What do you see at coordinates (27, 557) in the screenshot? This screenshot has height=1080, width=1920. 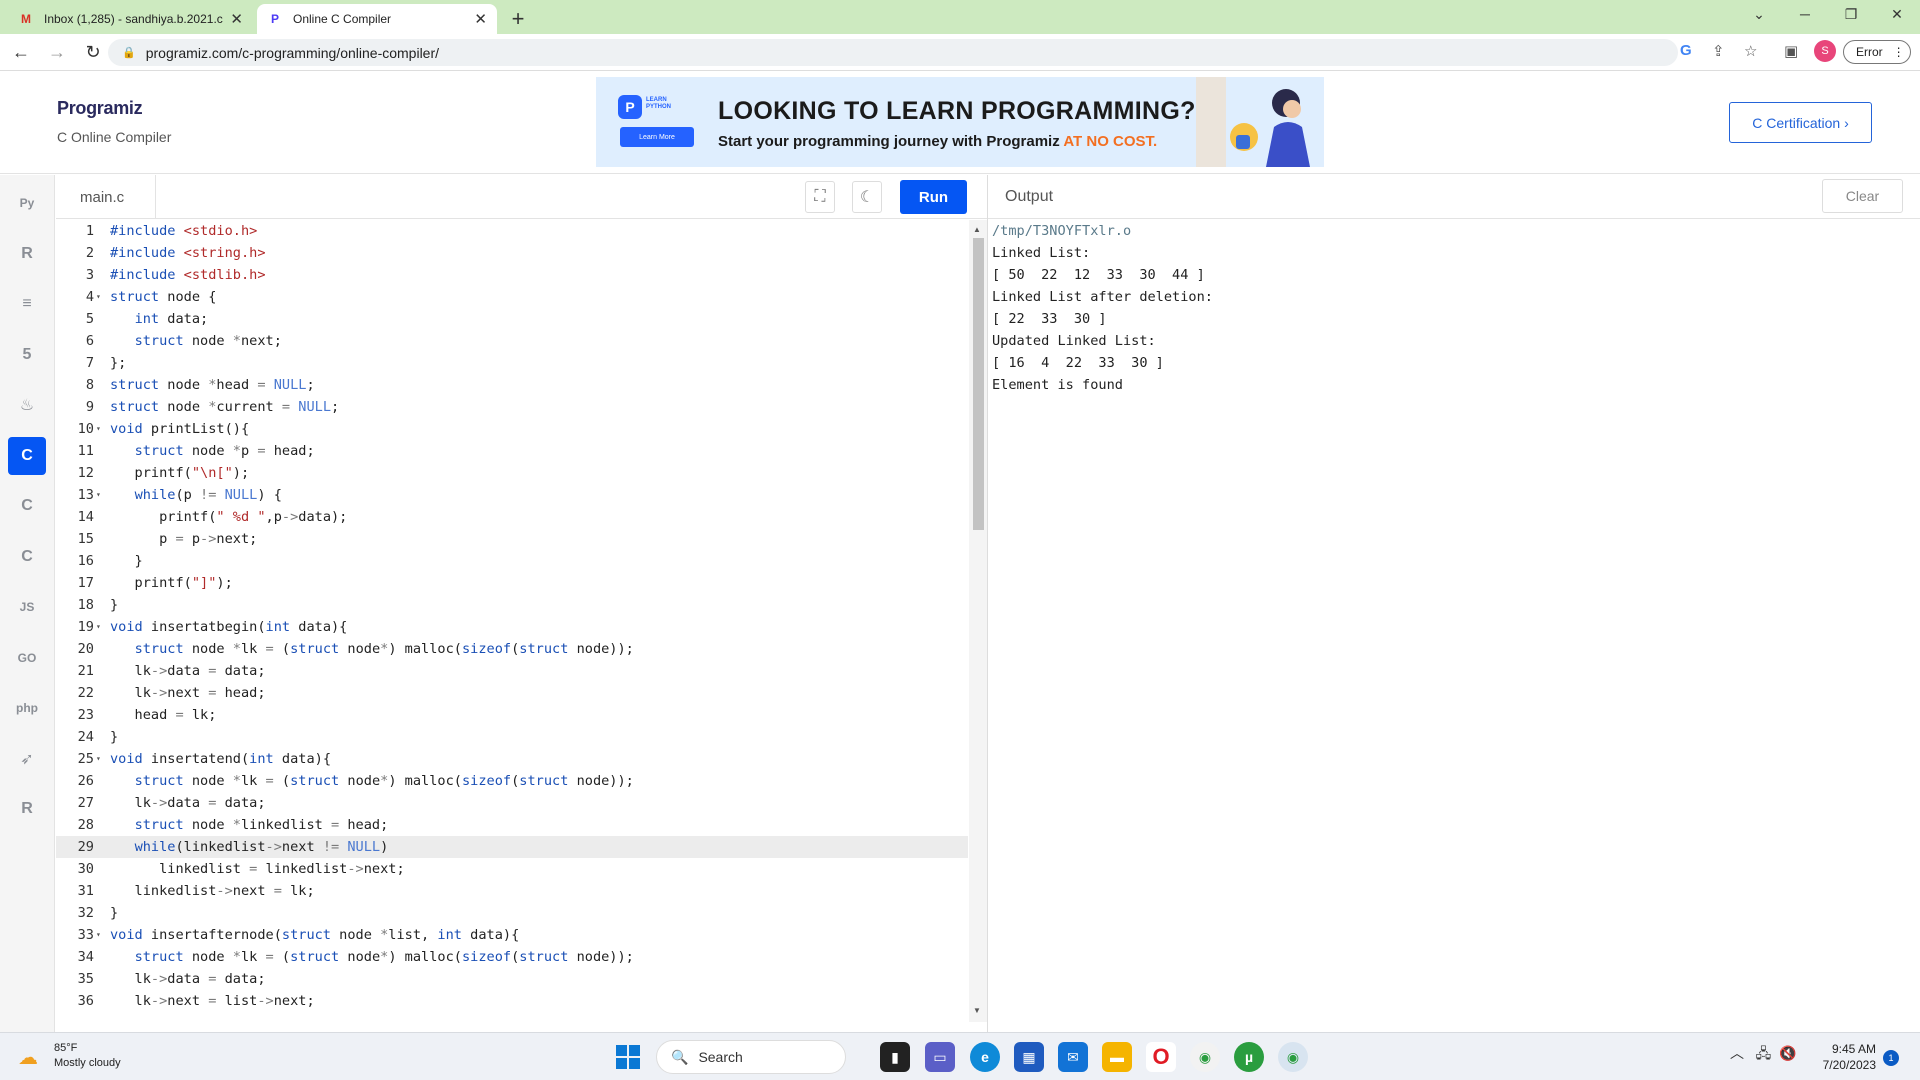 I see `sidebar-csharp-icon: C` at bounding box center [27, 557].